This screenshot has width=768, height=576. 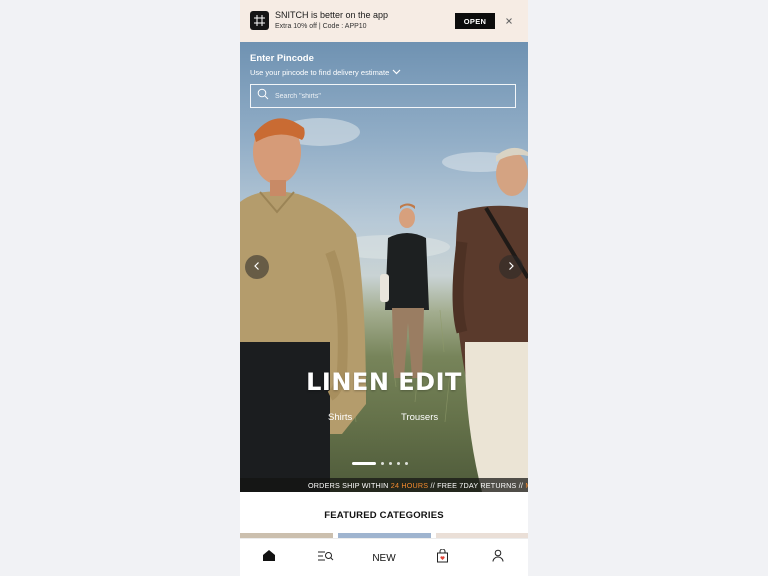 I want to click on carousel-prev-button, so click(x=257, y=267).